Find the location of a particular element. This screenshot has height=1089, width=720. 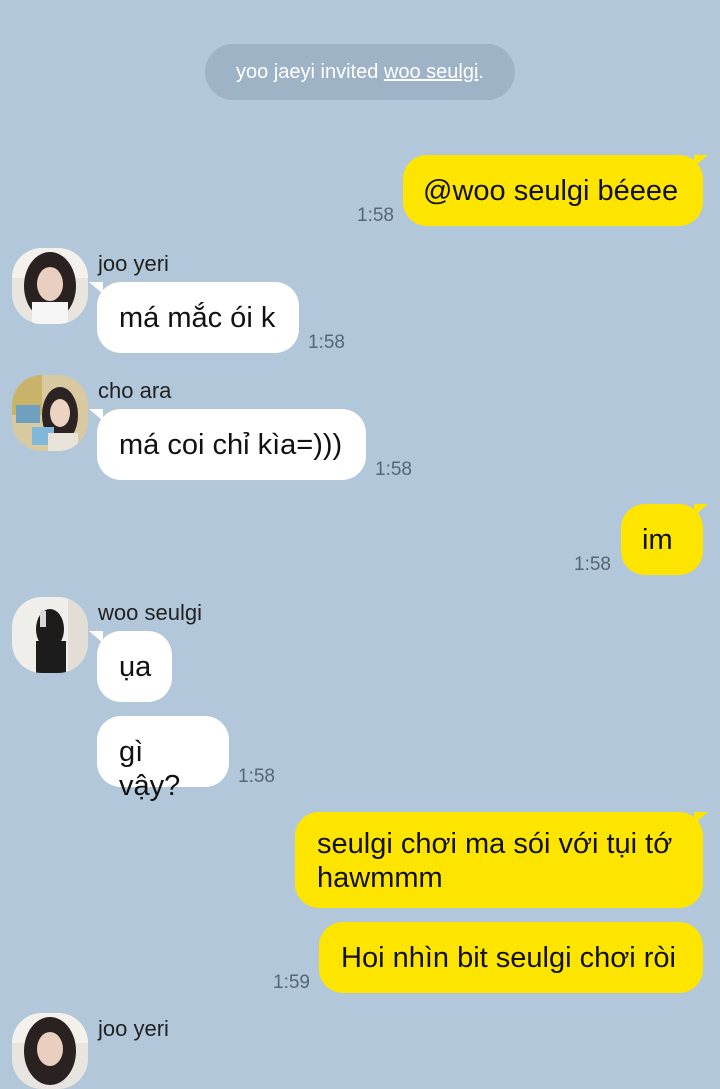

message-time: 1:59 is located at coordinates (291, 982).